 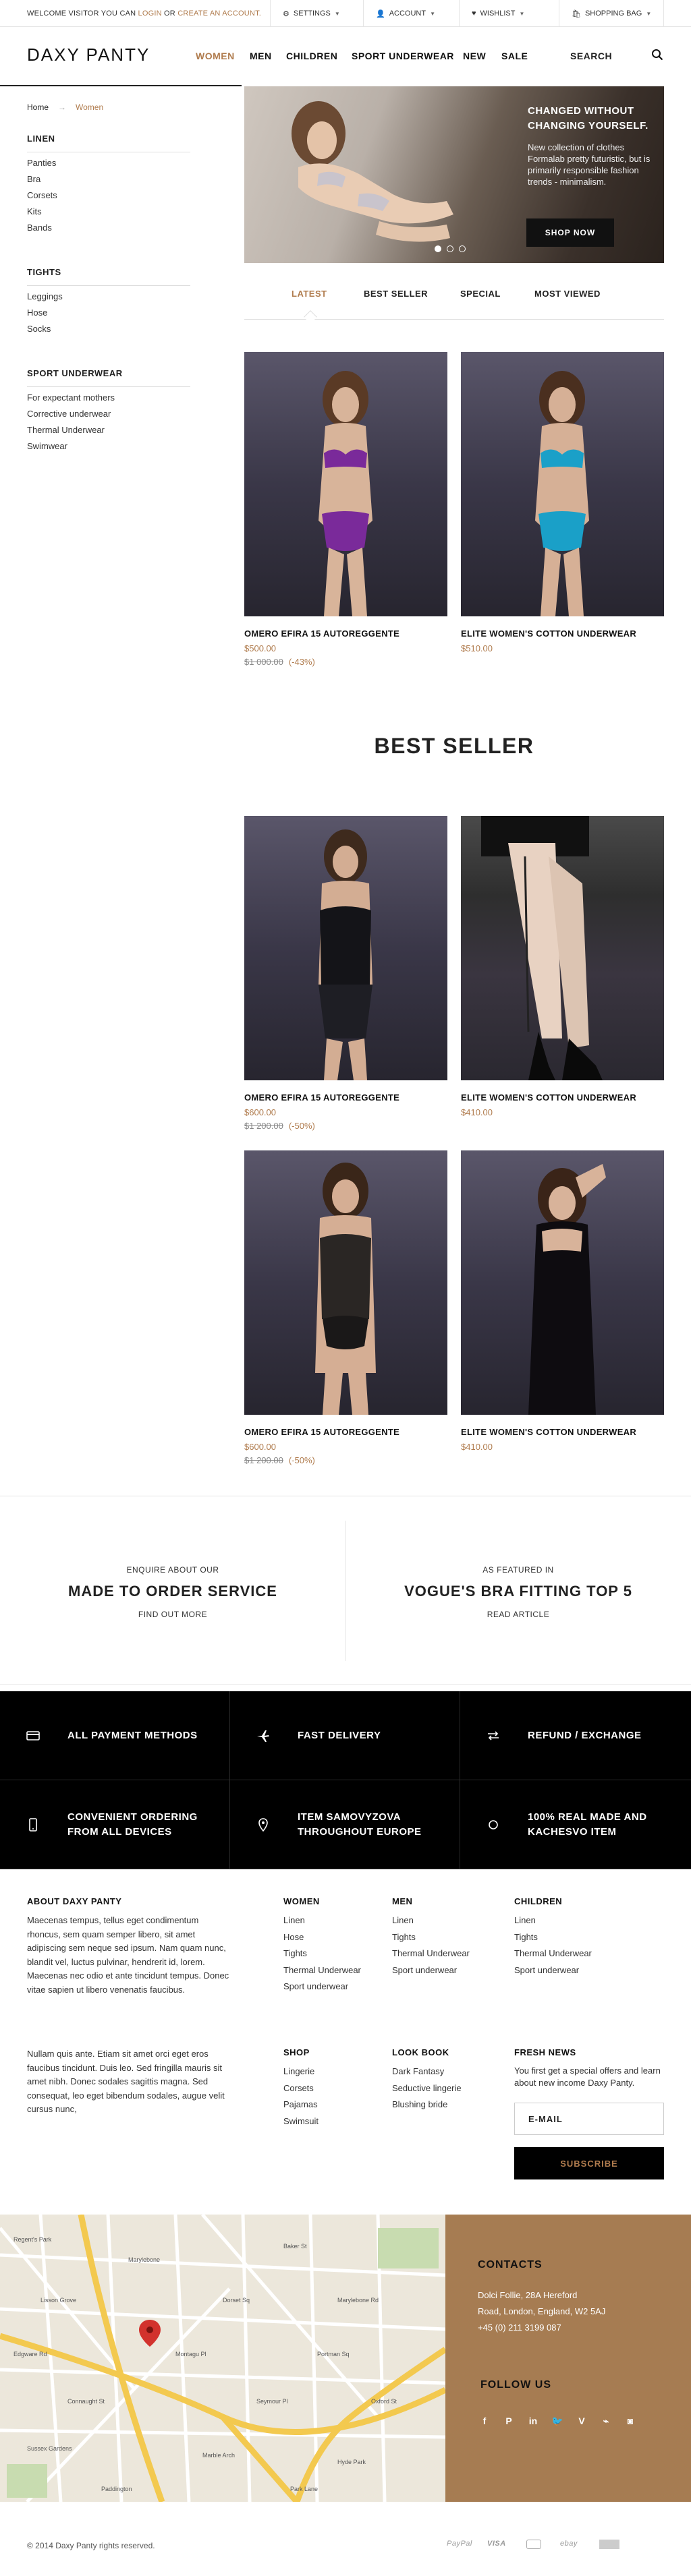 What do you see at coordinates (42, 179) in the screenshot?
I see `sidebar-item: Bra` at bounding box center [42, 179].